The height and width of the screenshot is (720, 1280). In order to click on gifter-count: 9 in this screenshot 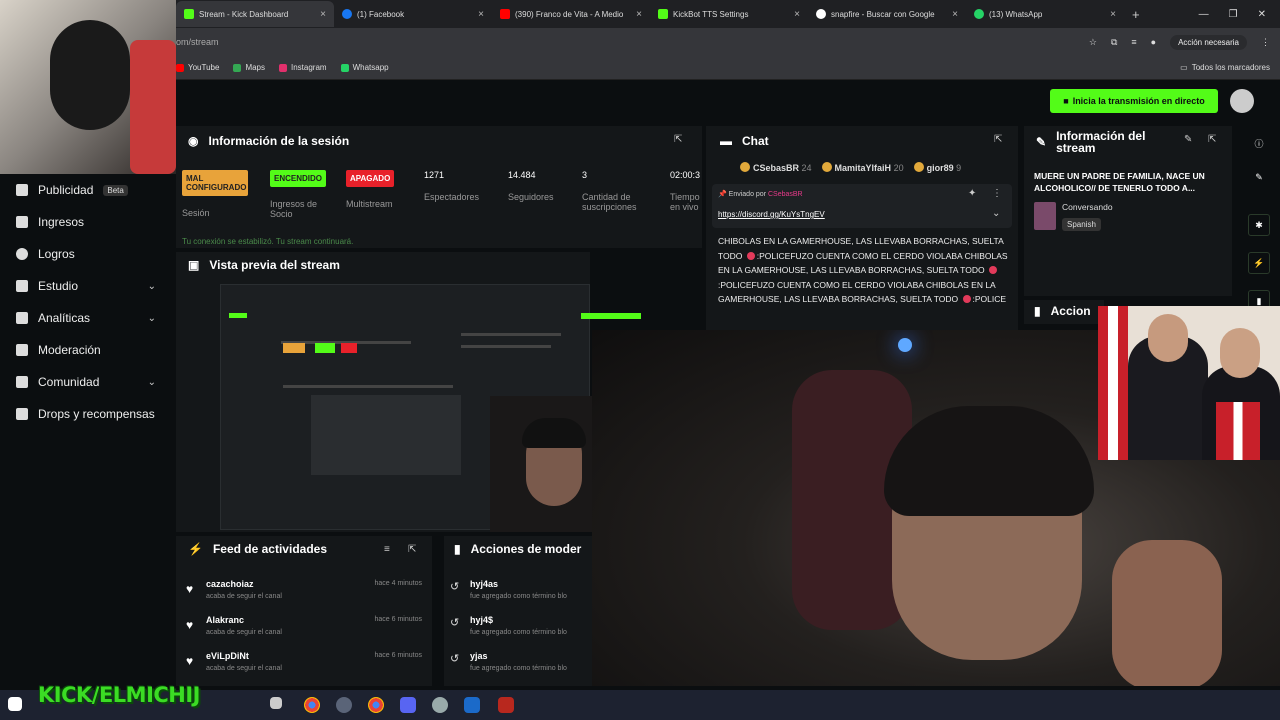, I will do `click(959, 168)`.